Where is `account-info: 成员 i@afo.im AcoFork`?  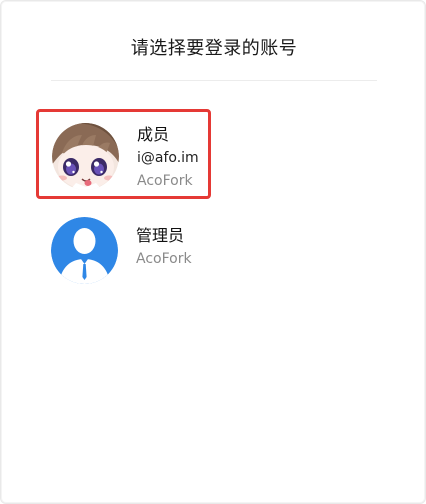
account-info: 成员 i@afo.im AcoFork is located at coordinates (168, 158).